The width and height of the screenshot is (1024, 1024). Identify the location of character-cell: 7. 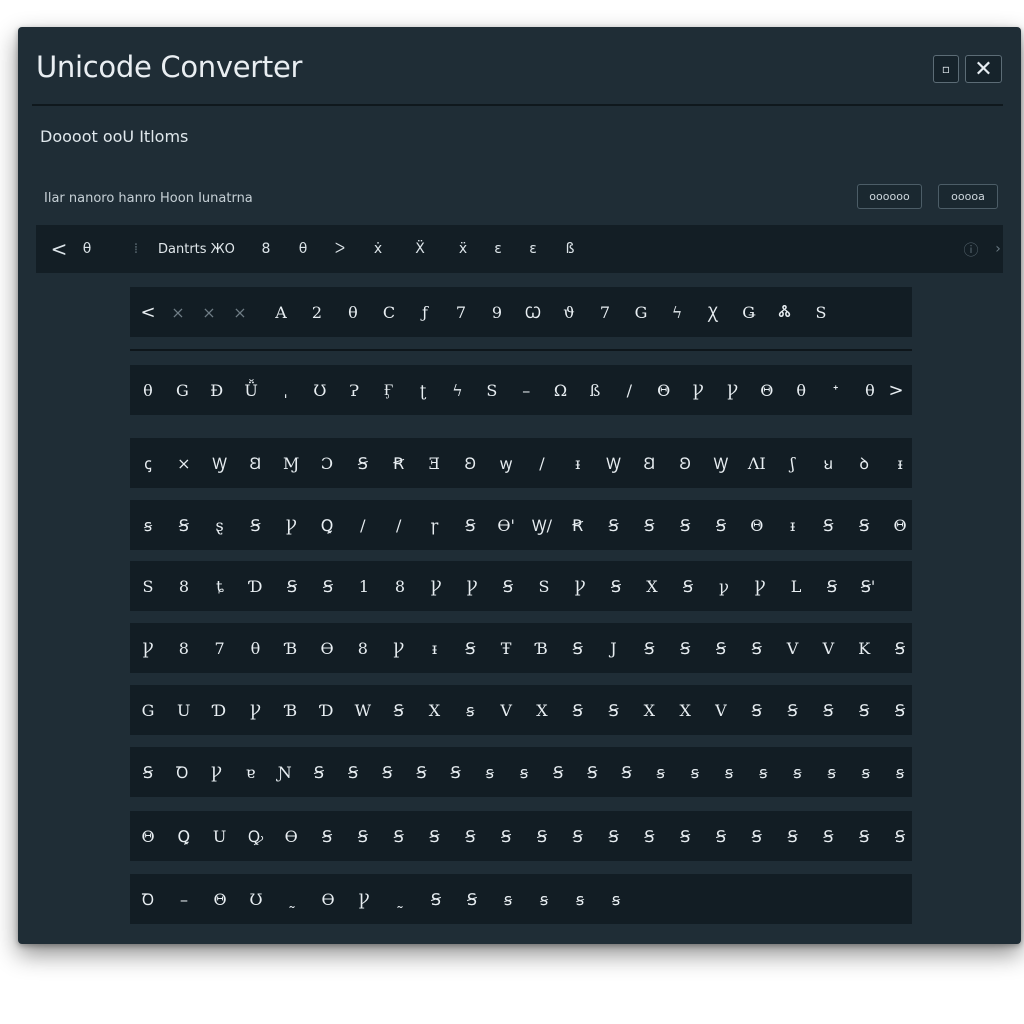
(461, 312).